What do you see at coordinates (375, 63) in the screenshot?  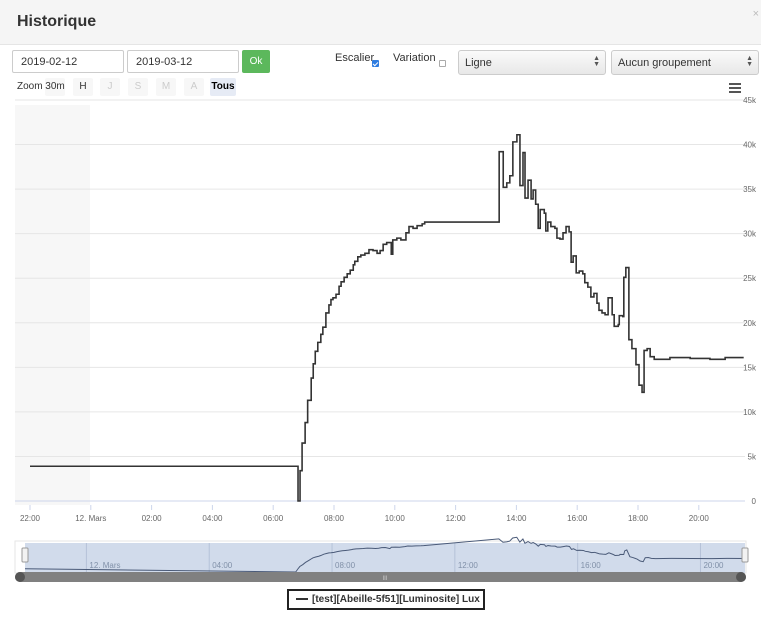 I see `escalier-checkbox` at bounding box center [375, 63].